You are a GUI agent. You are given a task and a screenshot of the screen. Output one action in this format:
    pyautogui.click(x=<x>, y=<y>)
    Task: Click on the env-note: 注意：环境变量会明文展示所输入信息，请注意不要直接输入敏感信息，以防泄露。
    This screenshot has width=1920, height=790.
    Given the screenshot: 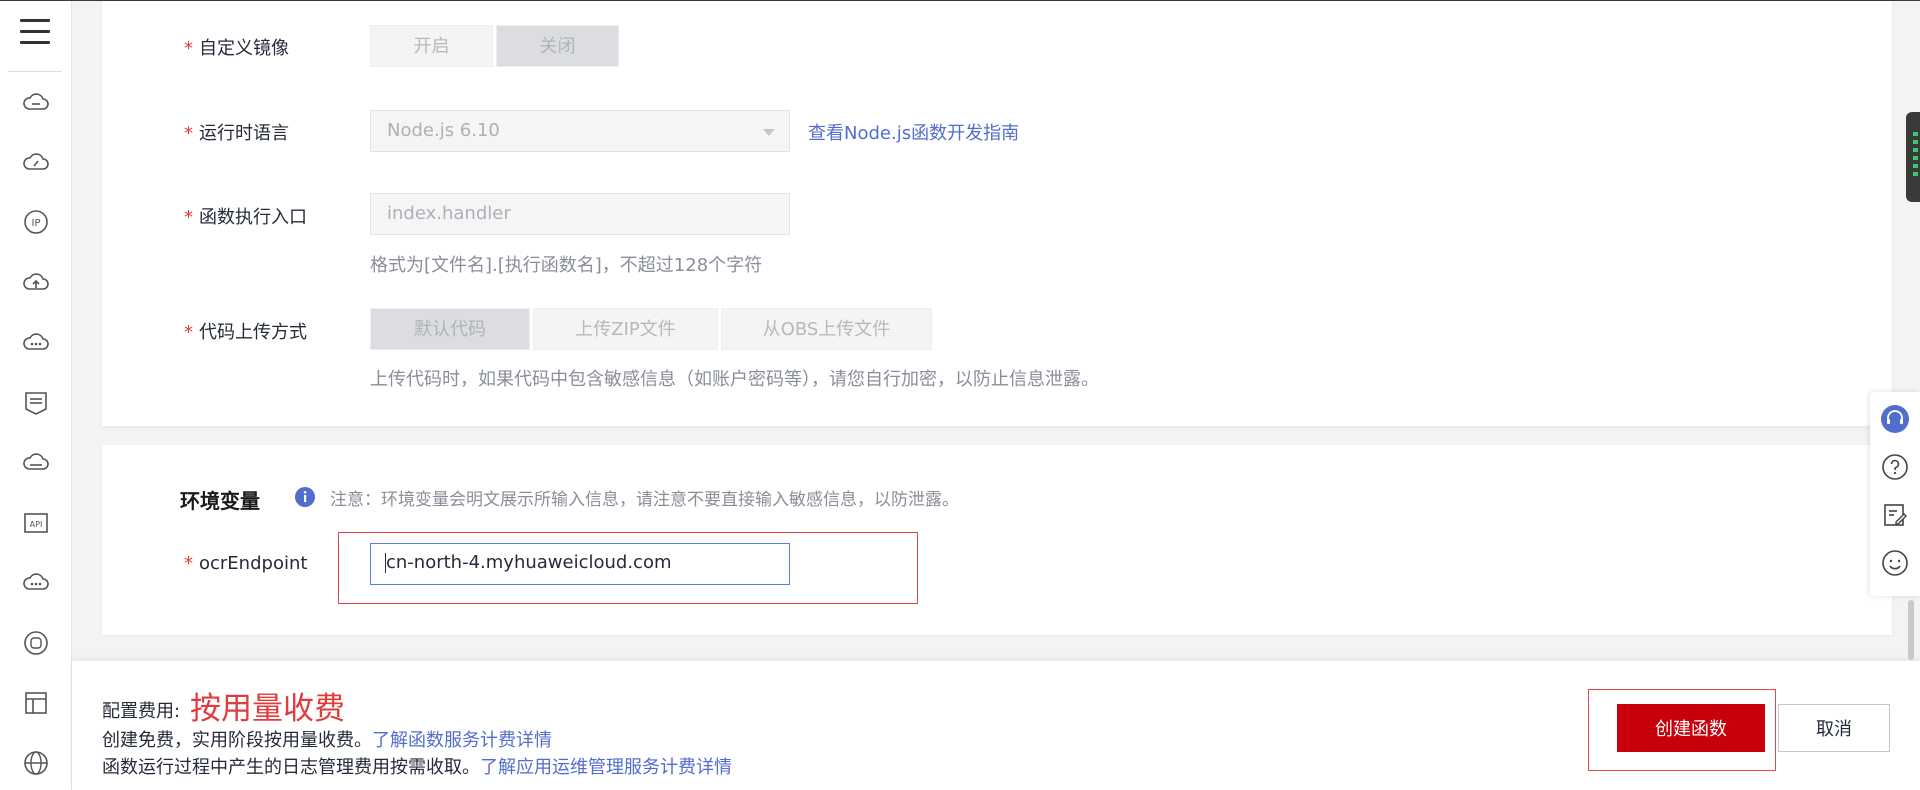 What is the action you would take?
    pyautogui.click(x=644, y=500)
    